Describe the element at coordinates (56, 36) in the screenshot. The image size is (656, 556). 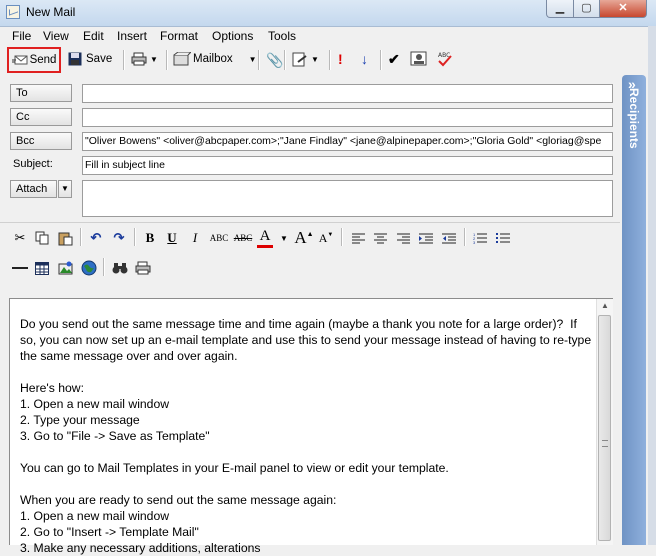
I see `menu-view: View` at that location.